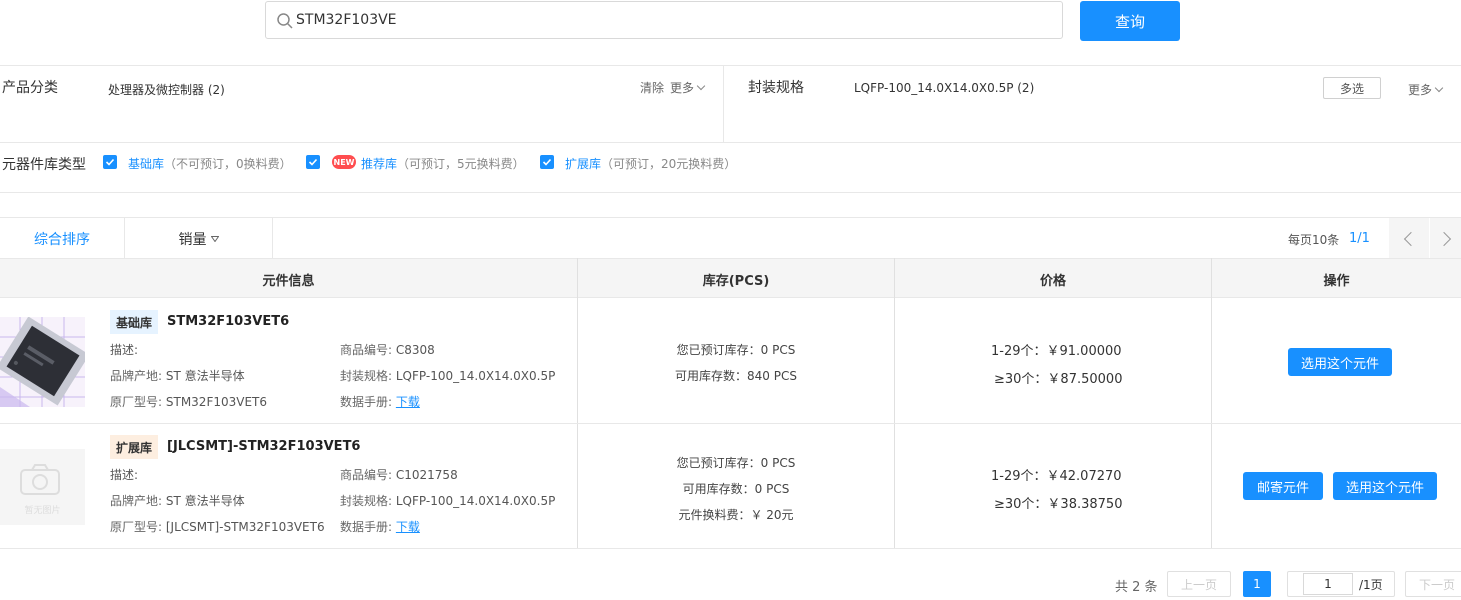 Image resolution: width=1461 pixels, height=600 pixels. What do you see at coordinates (346, 20) in the screenshot?
I see `search-input-value: STM32F103VE` at bounding box center [346, 20].